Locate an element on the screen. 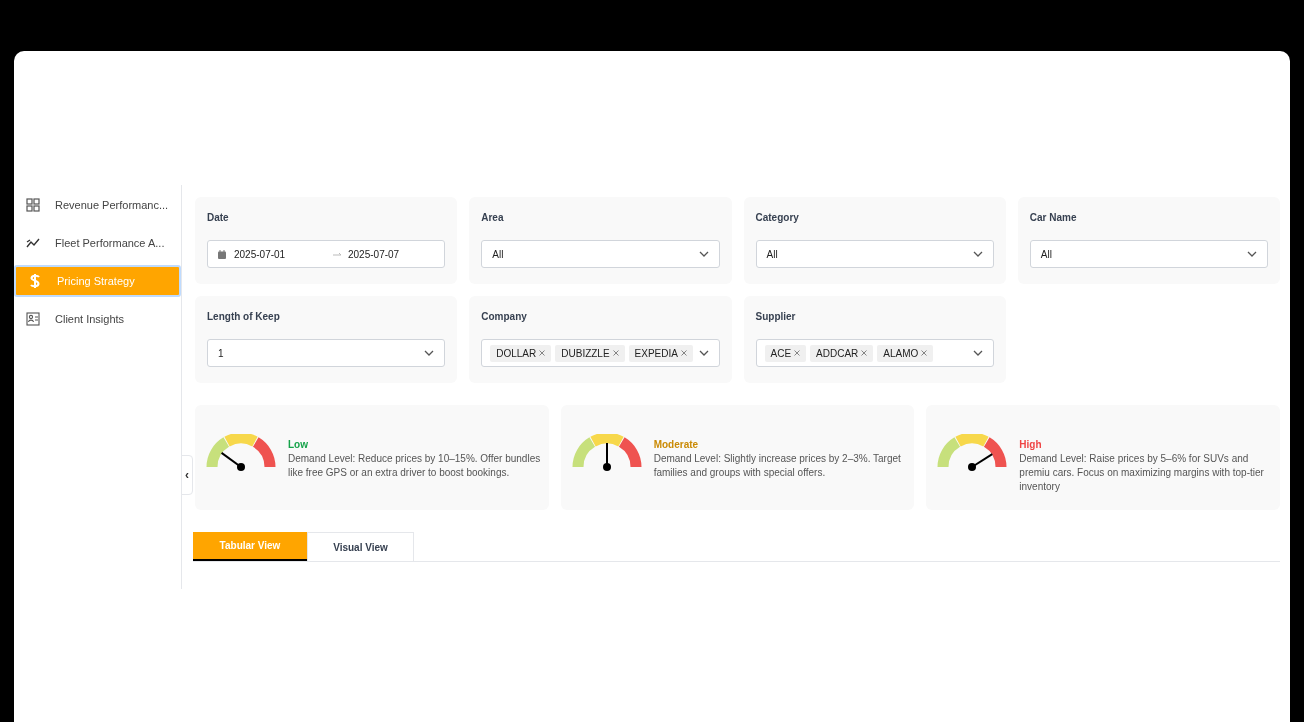  tag-label: ACE is located at coordinates (781, 353).